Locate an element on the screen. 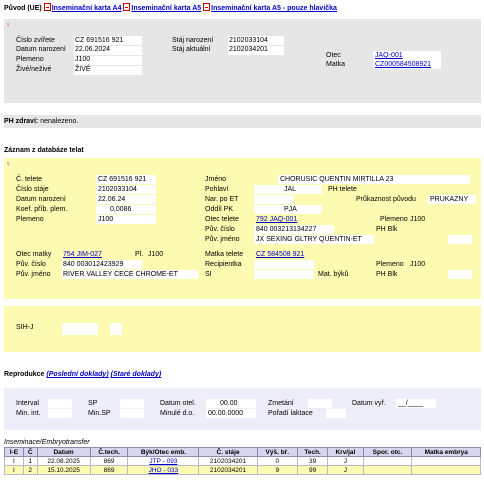 This screenshot has height=480, width=484. otec-telete-label: Otec telete is located at coordinates (222, 219).